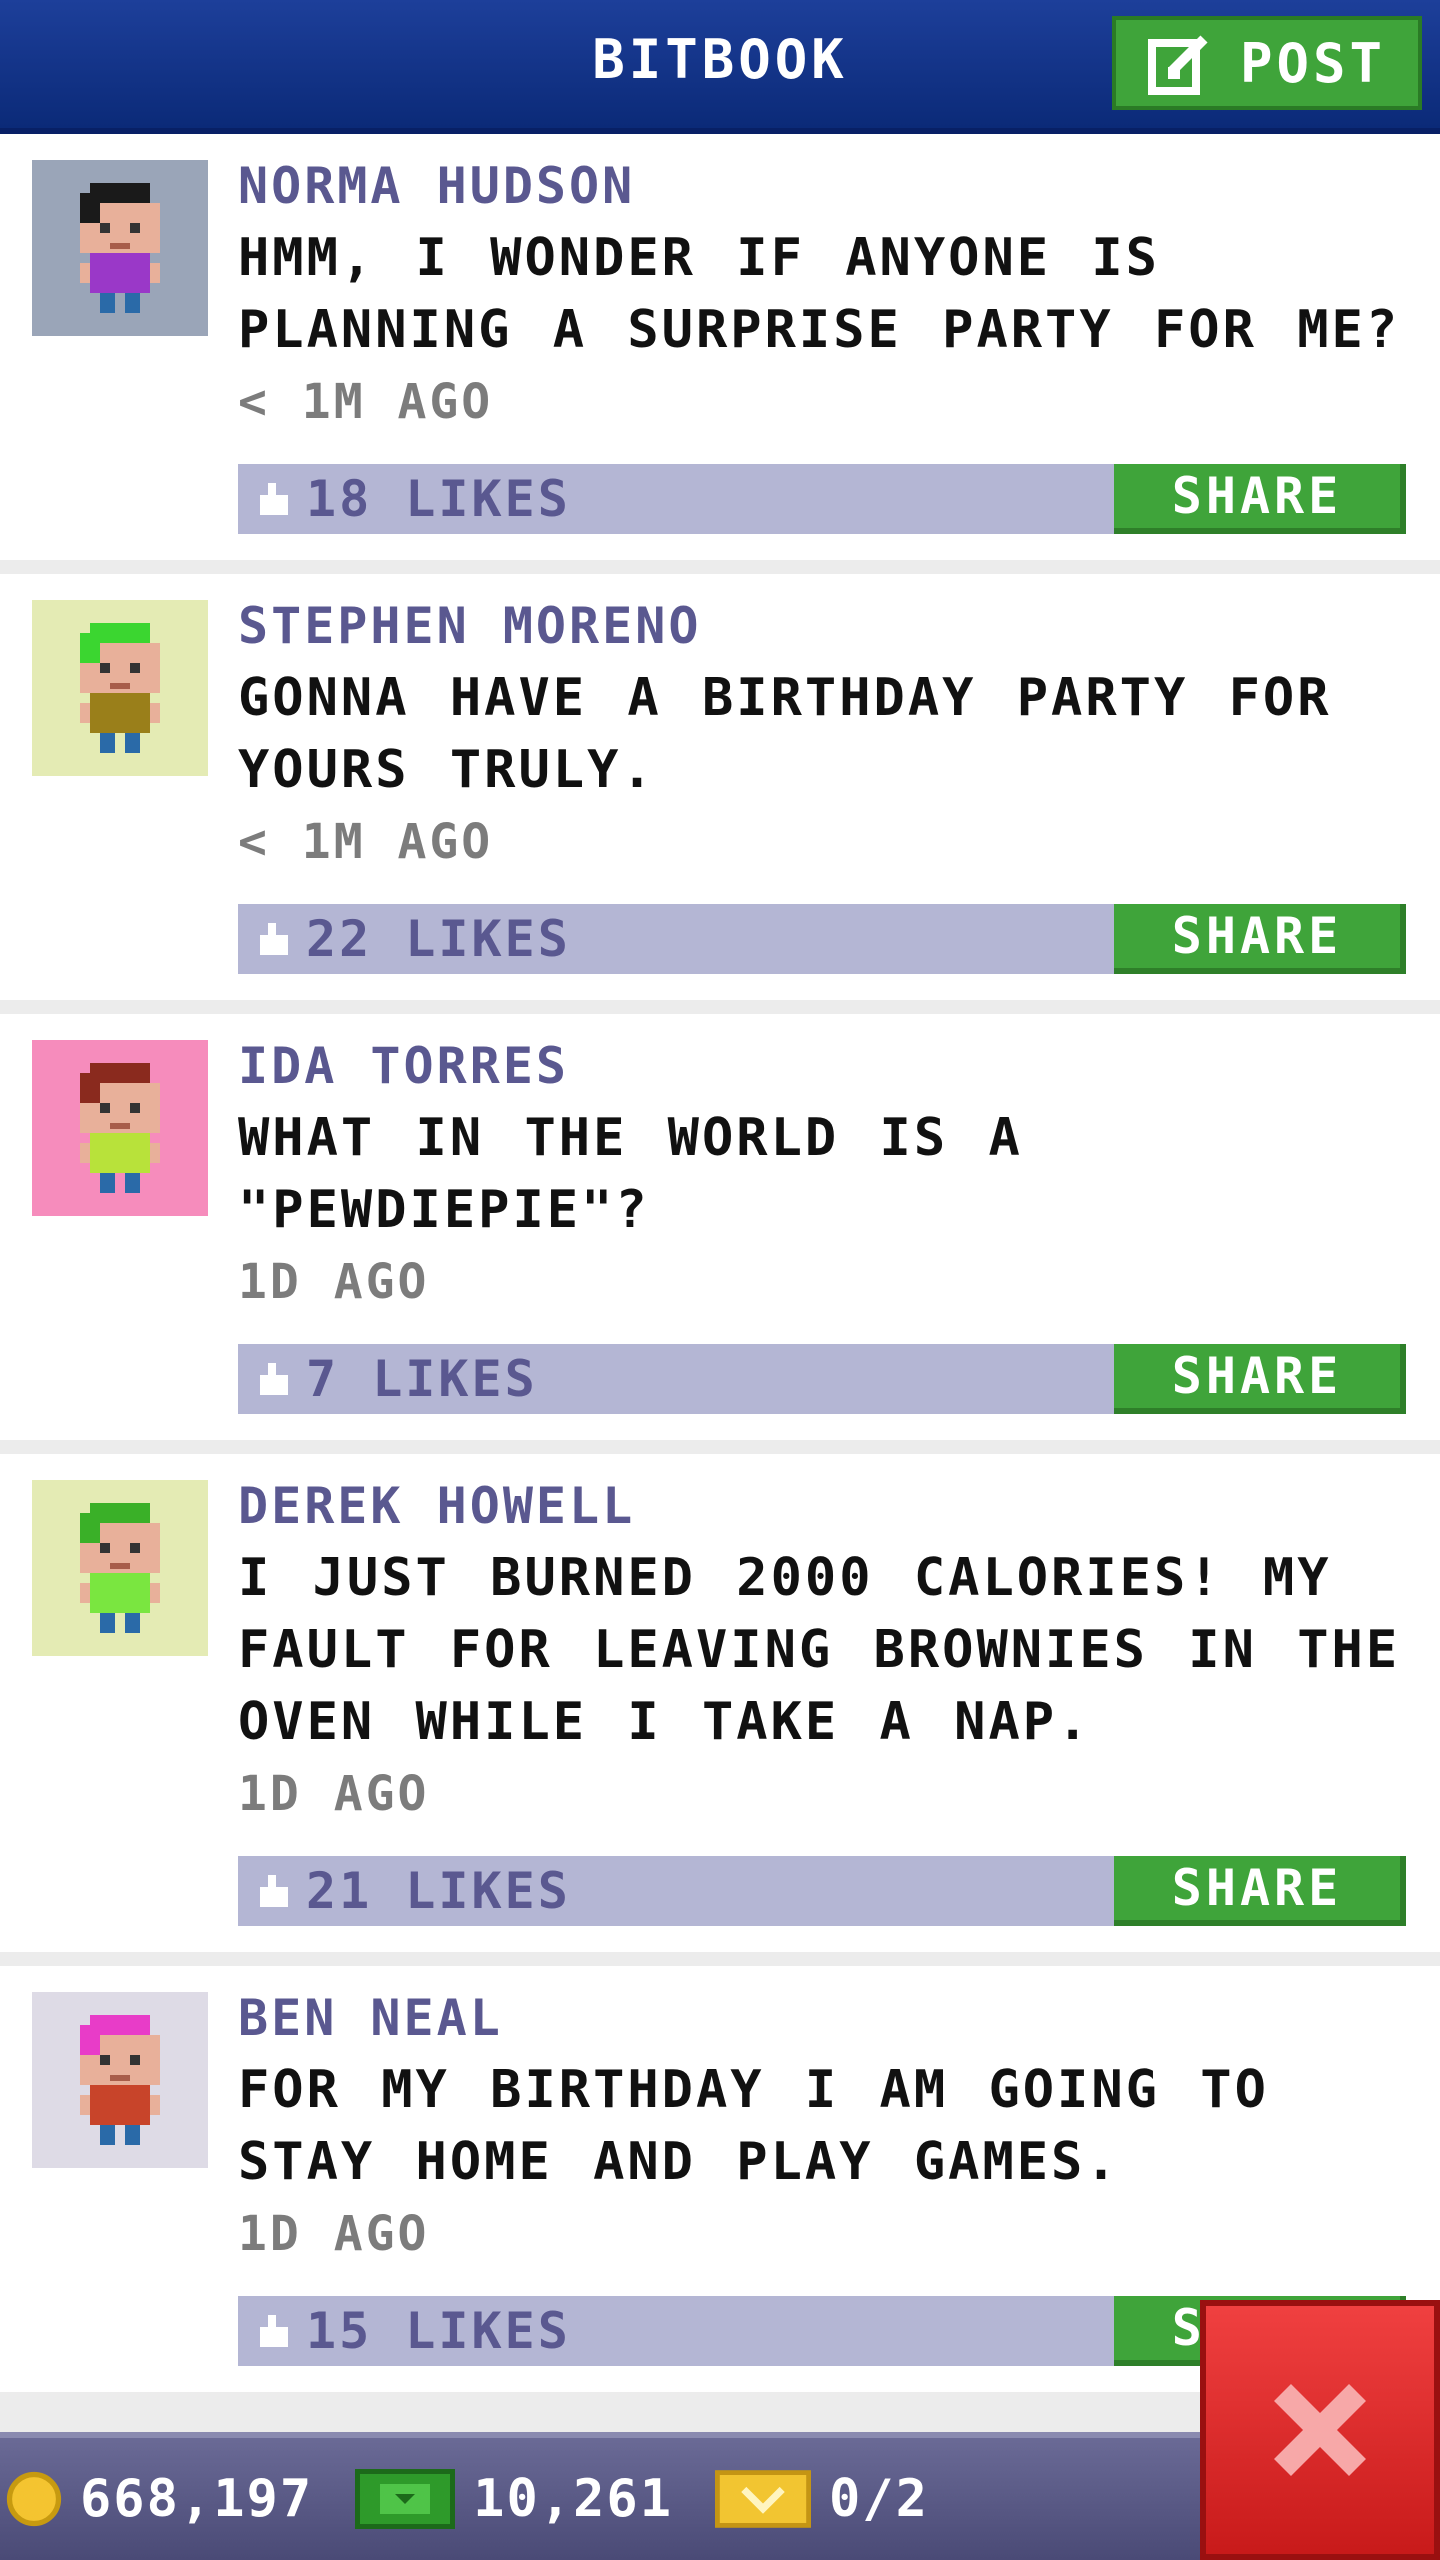  What do you see at coordinates (405, 2499) in the screenshot?
I see `cash-icon` at bounding box center [405, 2499].